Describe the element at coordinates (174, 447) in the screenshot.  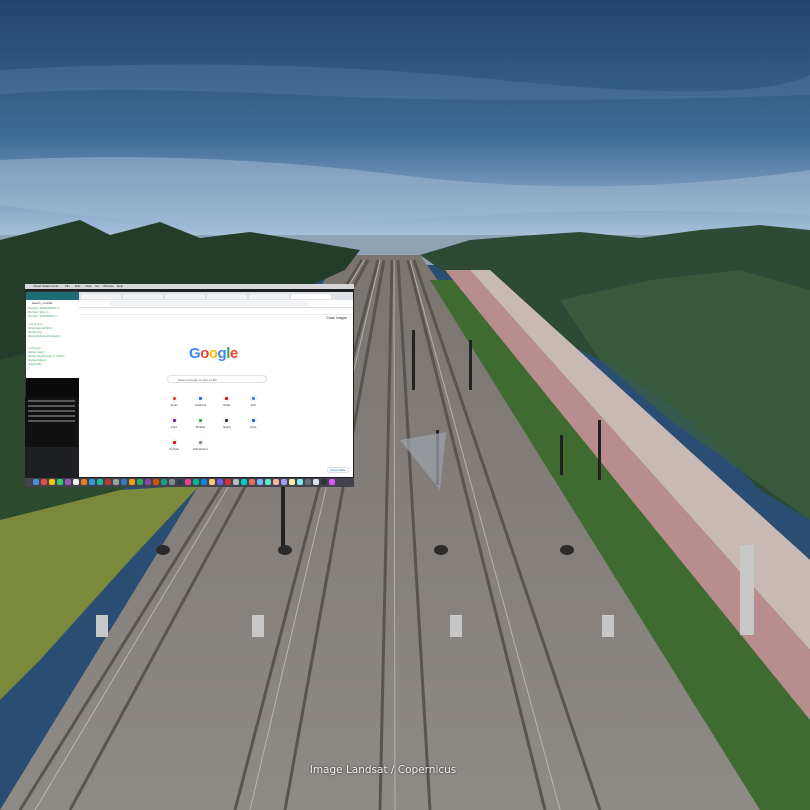
I see `shortcut-tile: YouTube` at that location.